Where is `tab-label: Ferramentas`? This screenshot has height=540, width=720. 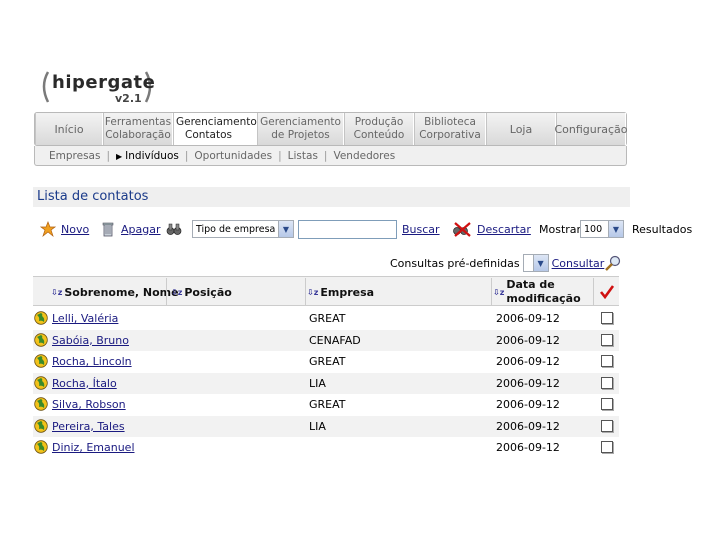 tab-label: Ferramentas is located at coordinates (138, 122).